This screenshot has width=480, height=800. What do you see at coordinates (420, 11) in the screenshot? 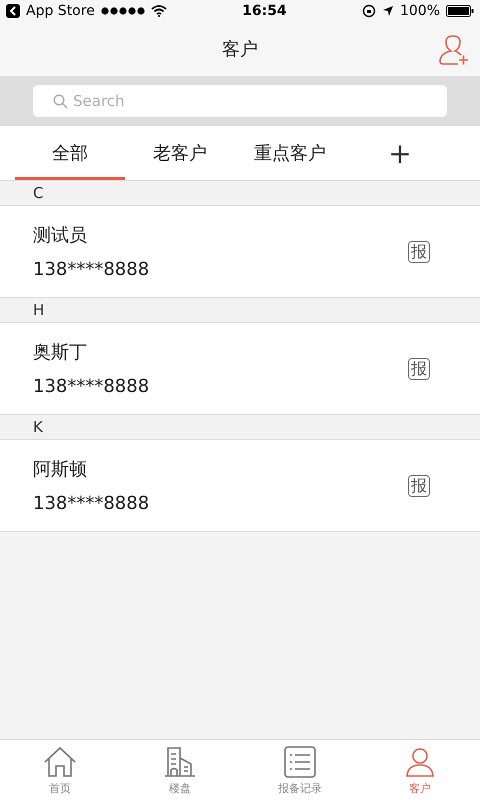
I see `battery-percent: 100%` at bounding box center [420, 11].